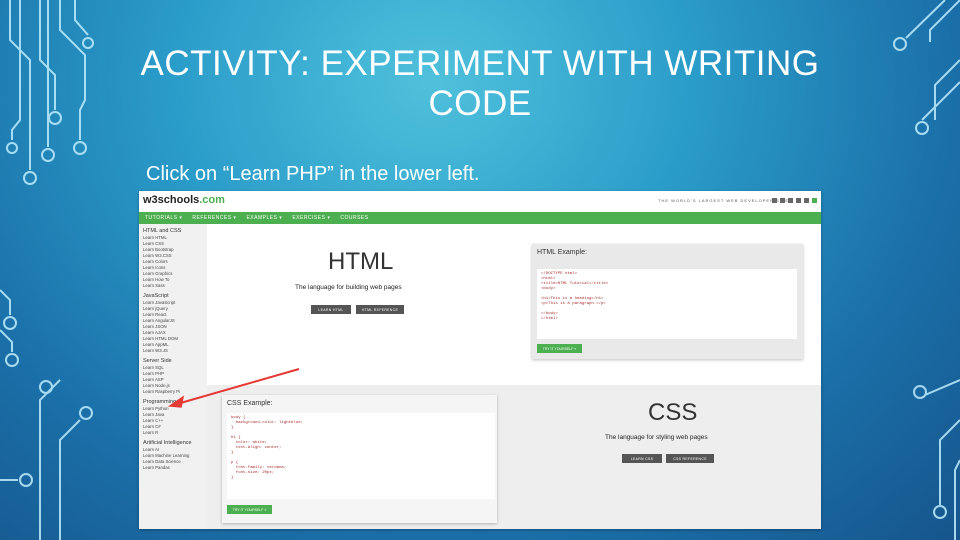 This screenshot has width=960, height=540. What do you see at coordinates (249, 509) in the screenshot?
I see `css-try-button: TRY IT YOURSELF »` at bounding box center [249, 509].